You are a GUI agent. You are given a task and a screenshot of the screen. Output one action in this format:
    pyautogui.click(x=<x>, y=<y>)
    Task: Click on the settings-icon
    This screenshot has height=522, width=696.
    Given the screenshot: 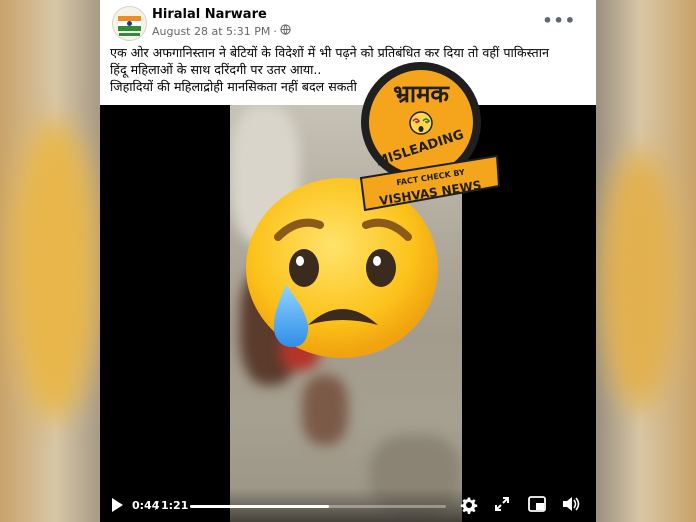 What is the action you would take?
    pyautogui.click(x=469, y=506)
    